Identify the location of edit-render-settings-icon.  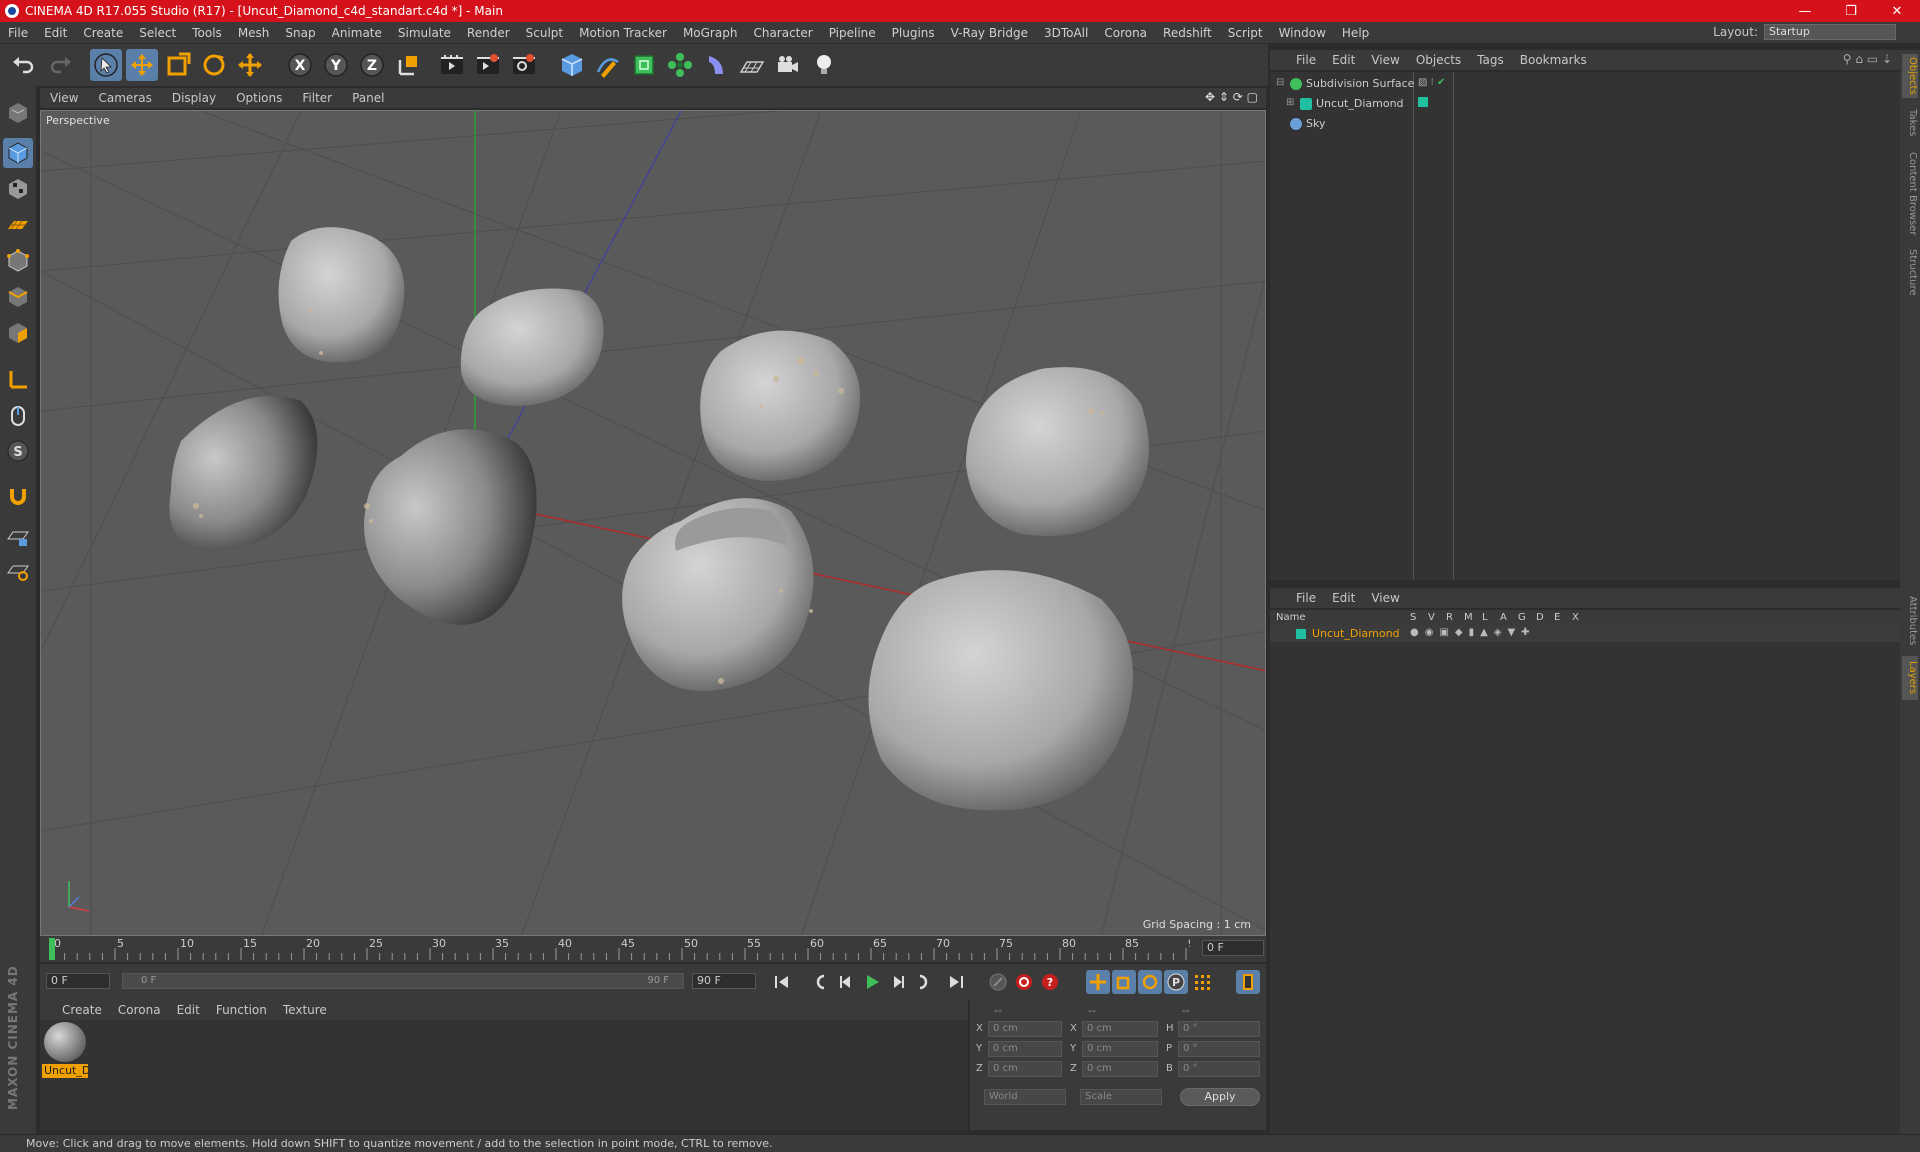
(524, 65).